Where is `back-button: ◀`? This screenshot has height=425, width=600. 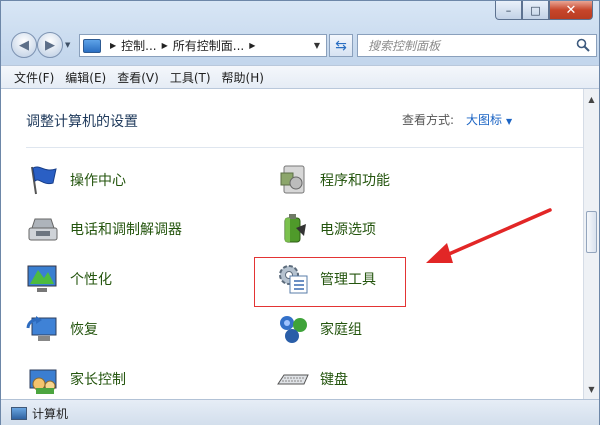
back-button: ◀ is located at coordinates (24, 45).